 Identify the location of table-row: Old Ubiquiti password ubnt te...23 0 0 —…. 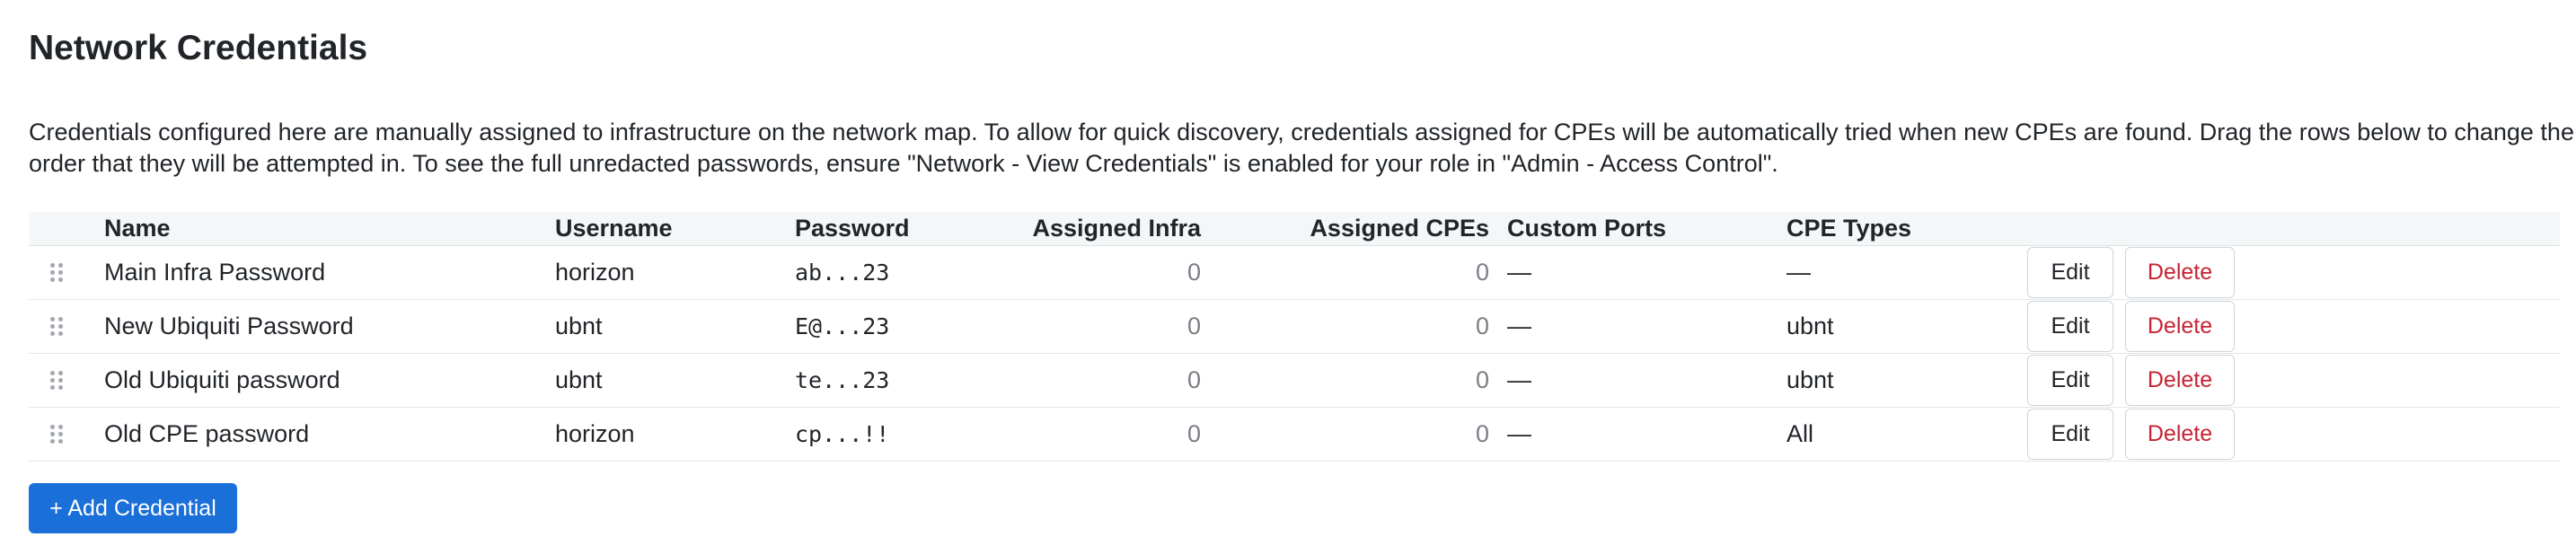
(1294, 381).